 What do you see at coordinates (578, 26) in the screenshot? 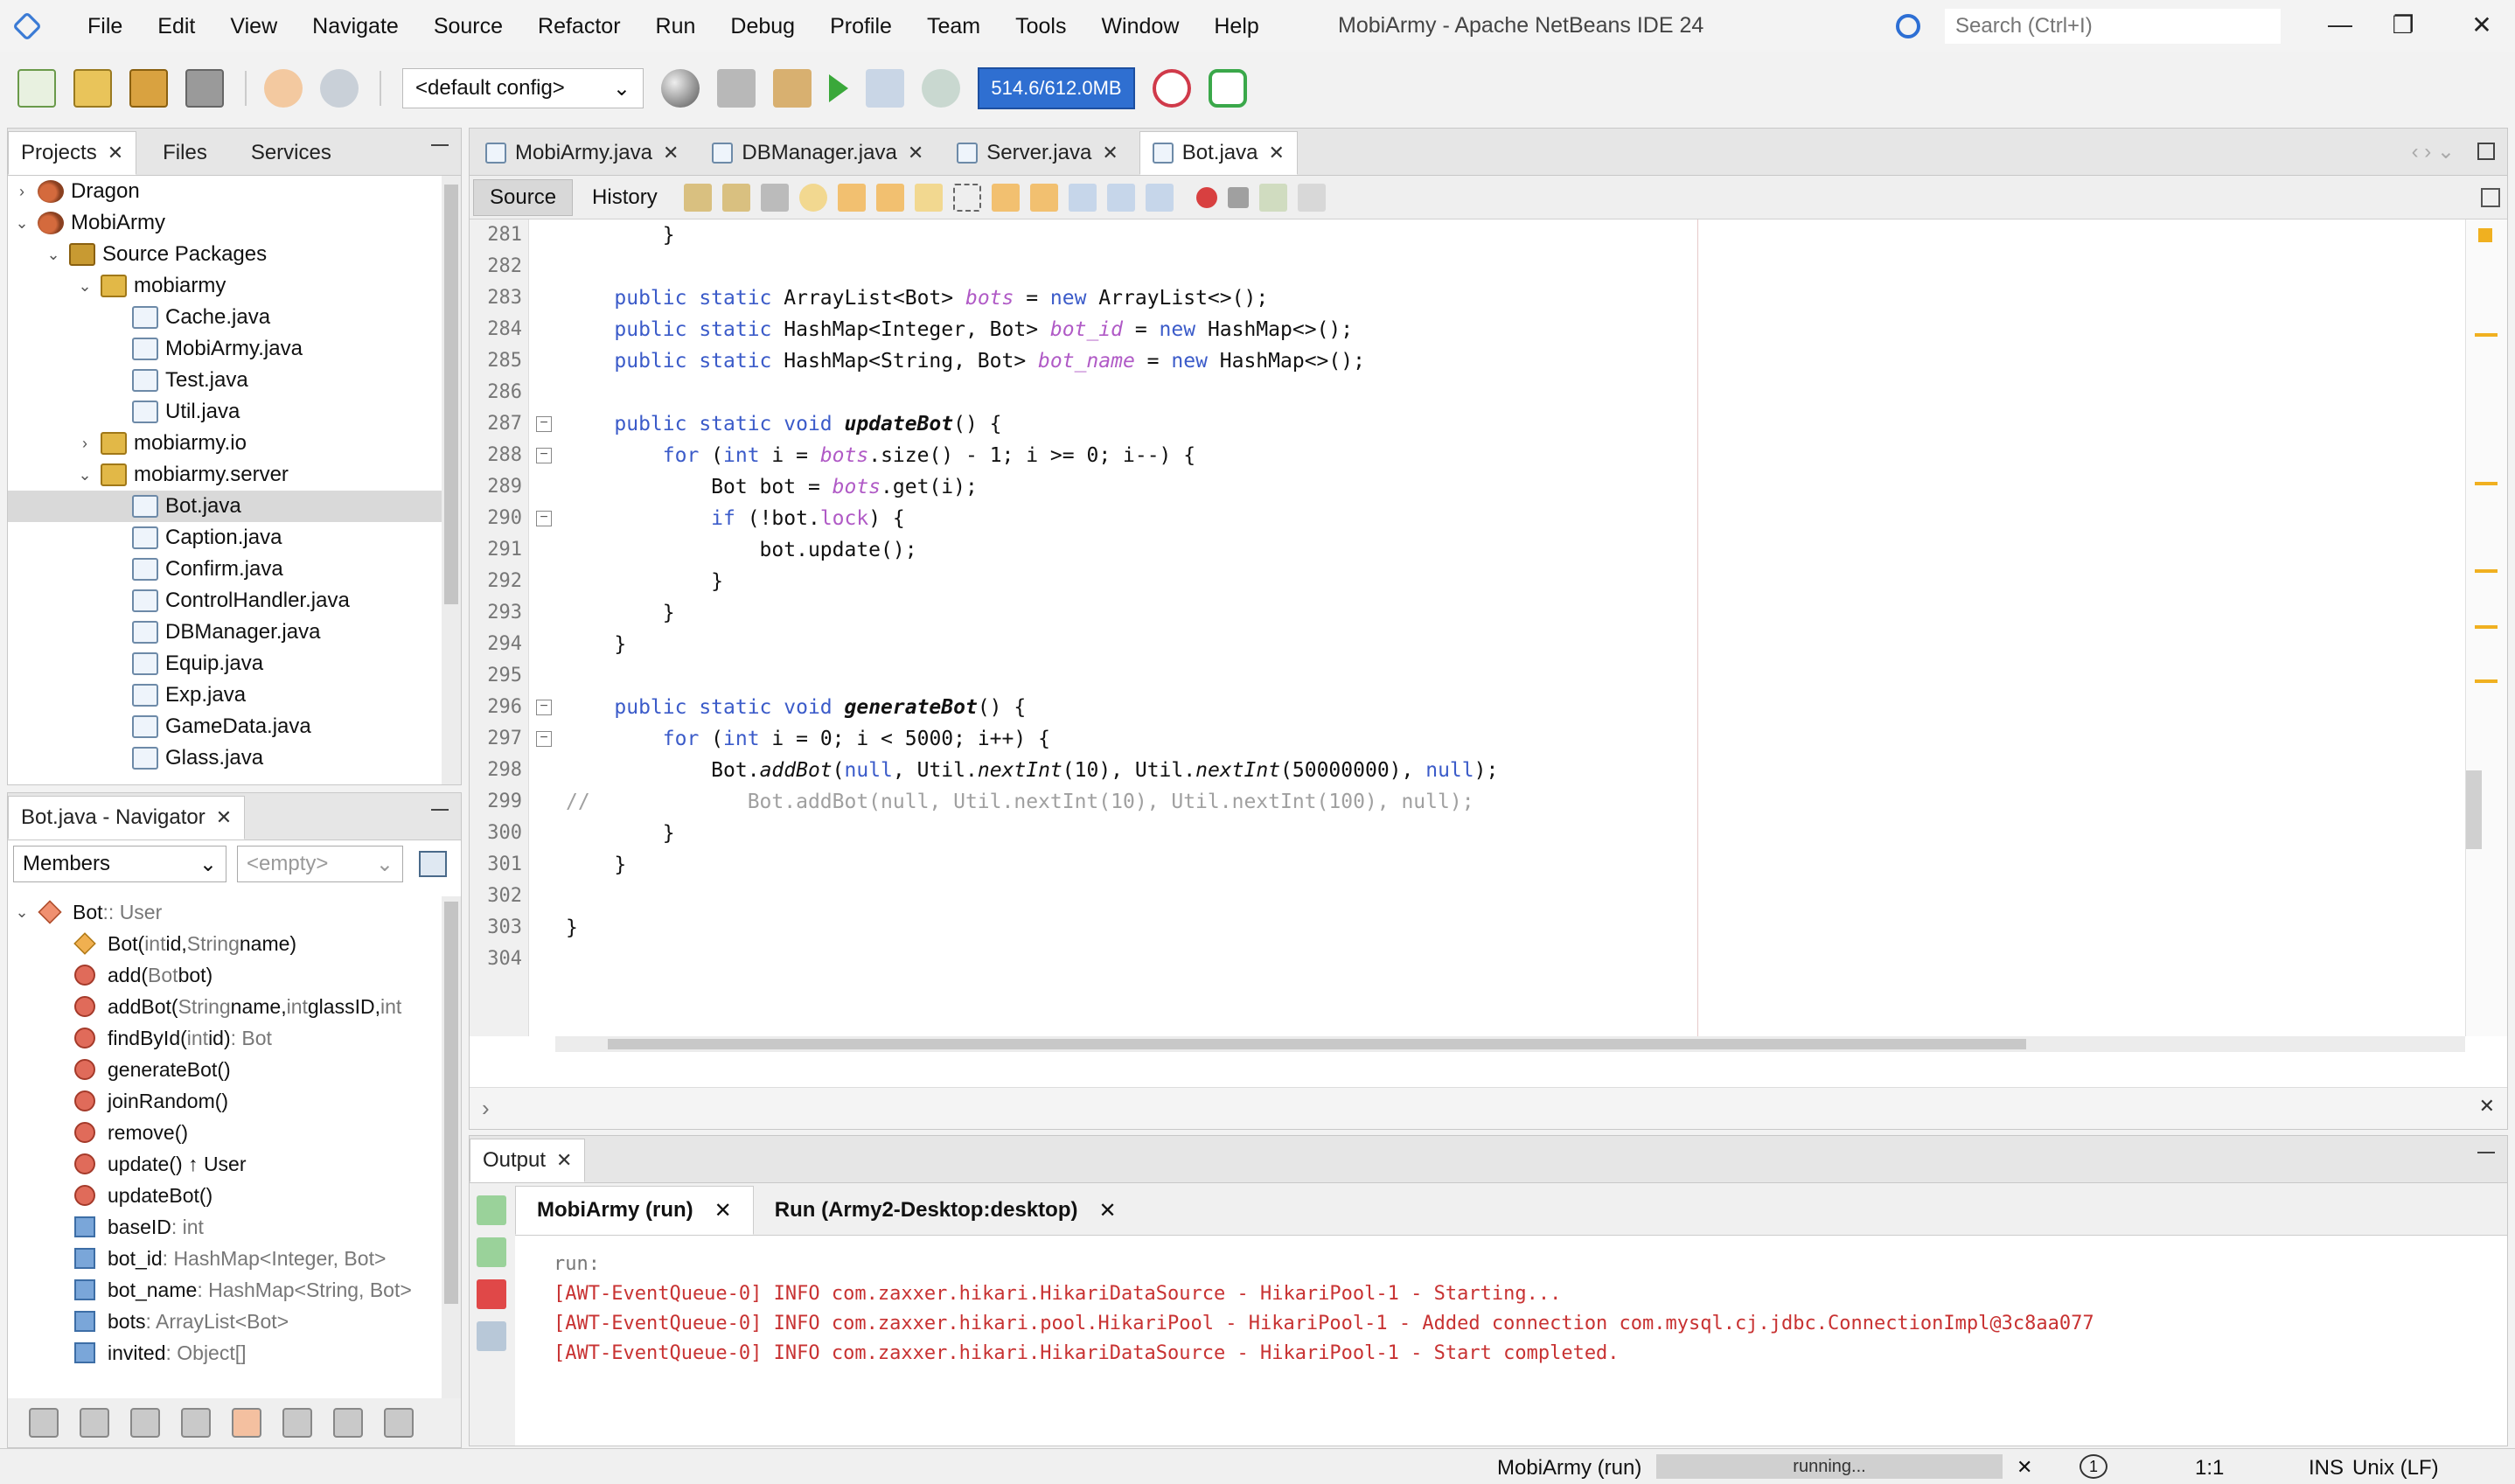
I see `menu-refactor: Refactor` at bounding box center [578, 26].